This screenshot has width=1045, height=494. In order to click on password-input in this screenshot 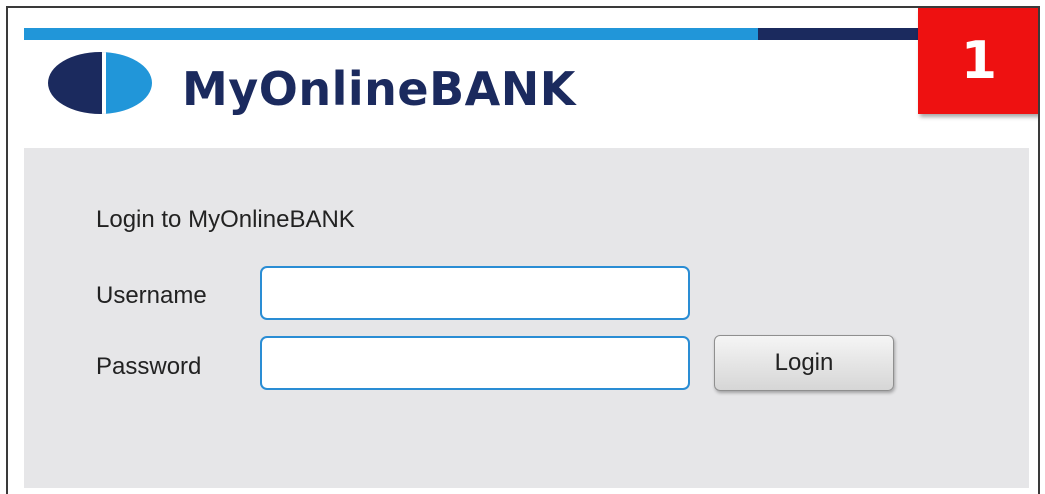, I will do `click(475, 363)`.